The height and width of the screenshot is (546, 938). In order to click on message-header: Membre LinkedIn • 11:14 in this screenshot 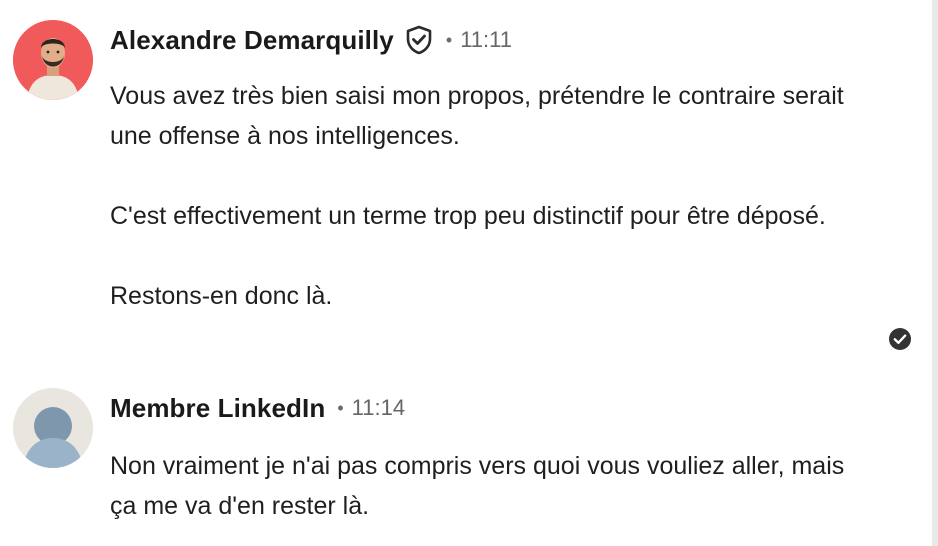, I will do `click(257, 408)`.